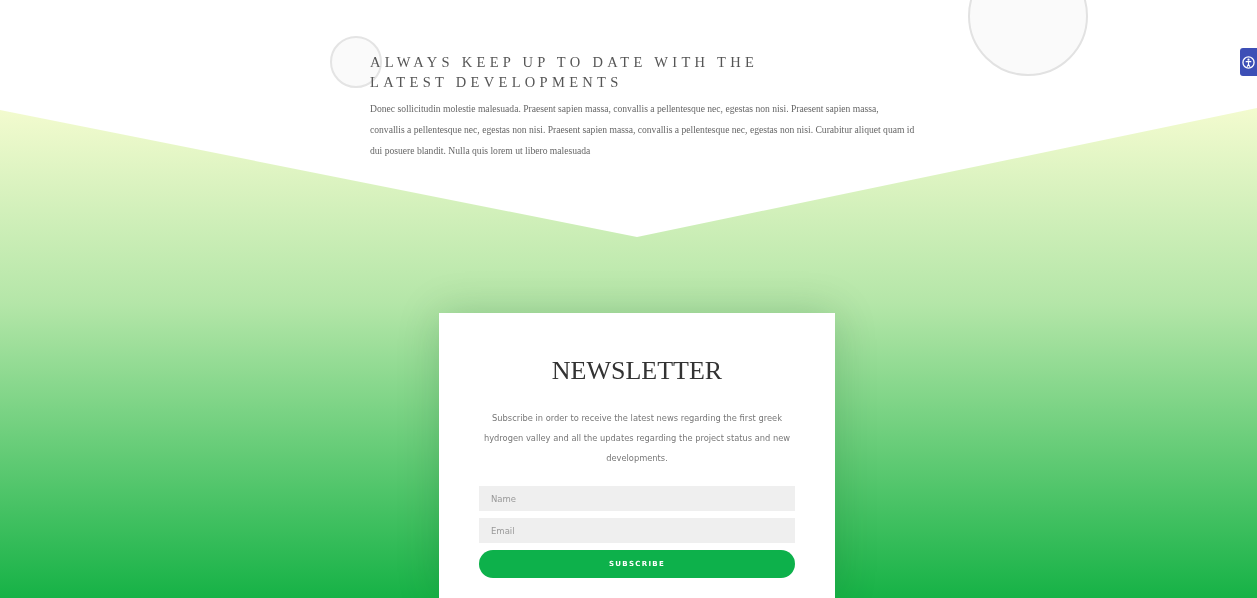  I want to click on newsletter-title: NEWSLETTER, so click(637, 371).